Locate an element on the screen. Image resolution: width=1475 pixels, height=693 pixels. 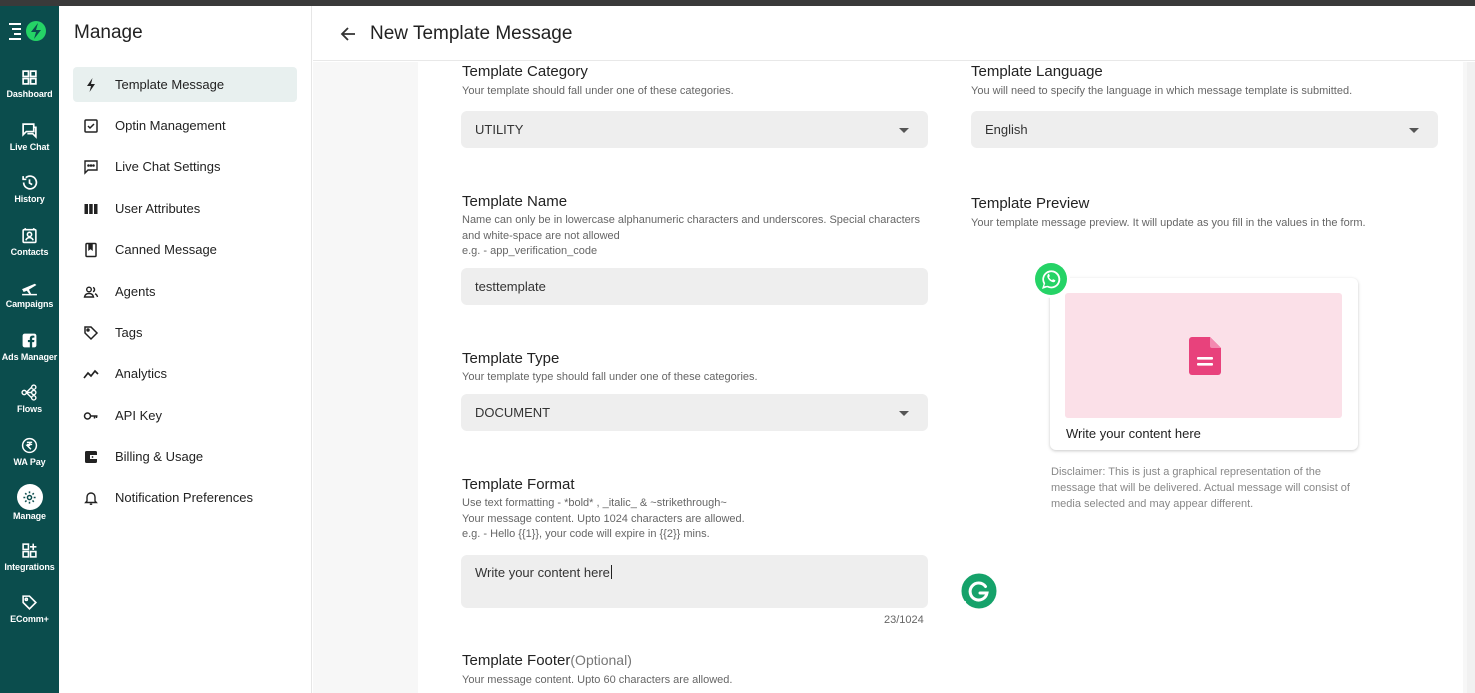
rail-item-integrations: Integrations is located at coordinates (29, 565).